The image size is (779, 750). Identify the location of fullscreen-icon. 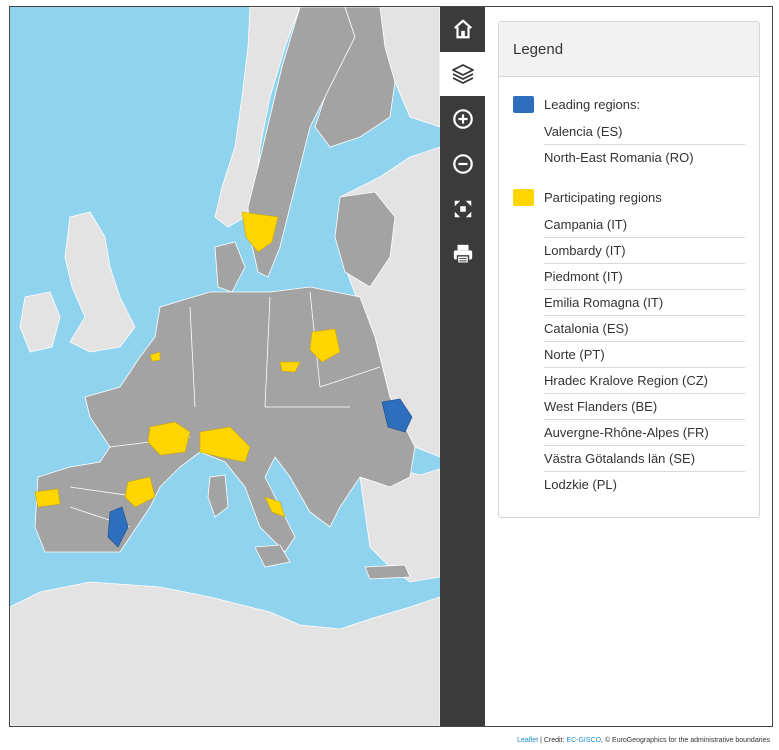
(462, 209).